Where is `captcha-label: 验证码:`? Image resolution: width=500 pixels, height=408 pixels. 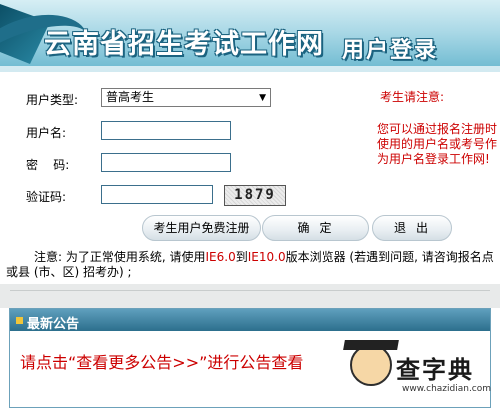
captcha-label: 验证码: is located at coordinates (46, 197).